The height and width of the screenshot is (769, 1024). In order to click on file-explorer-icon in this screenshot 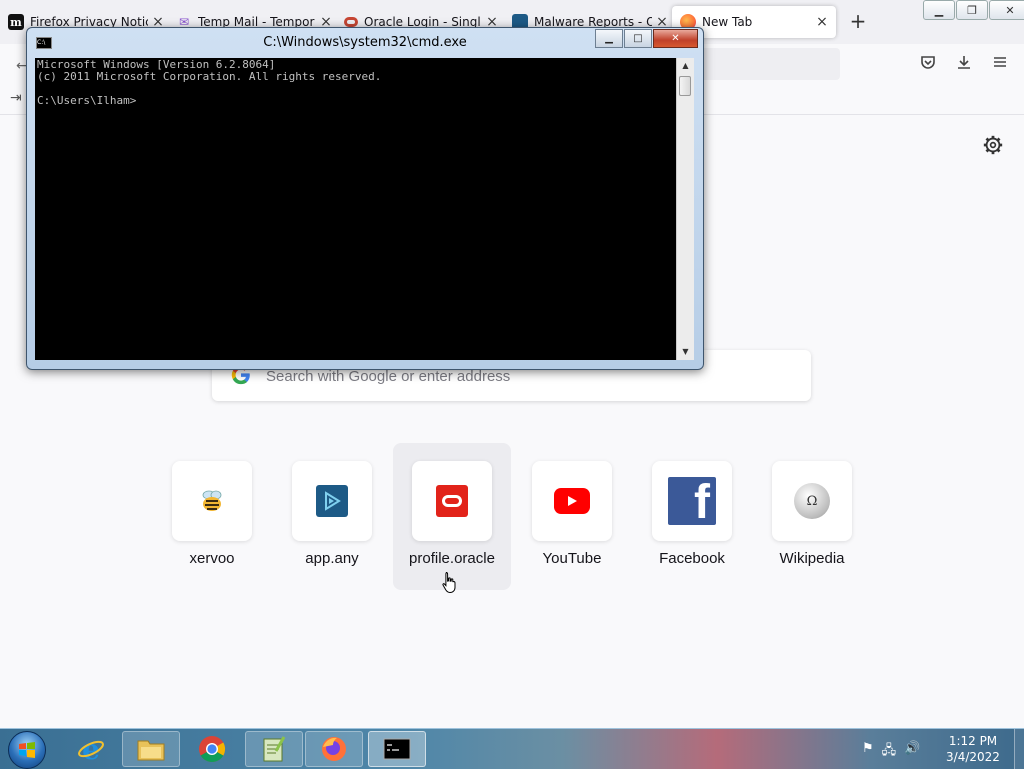, I will do `click(151, 750)`.